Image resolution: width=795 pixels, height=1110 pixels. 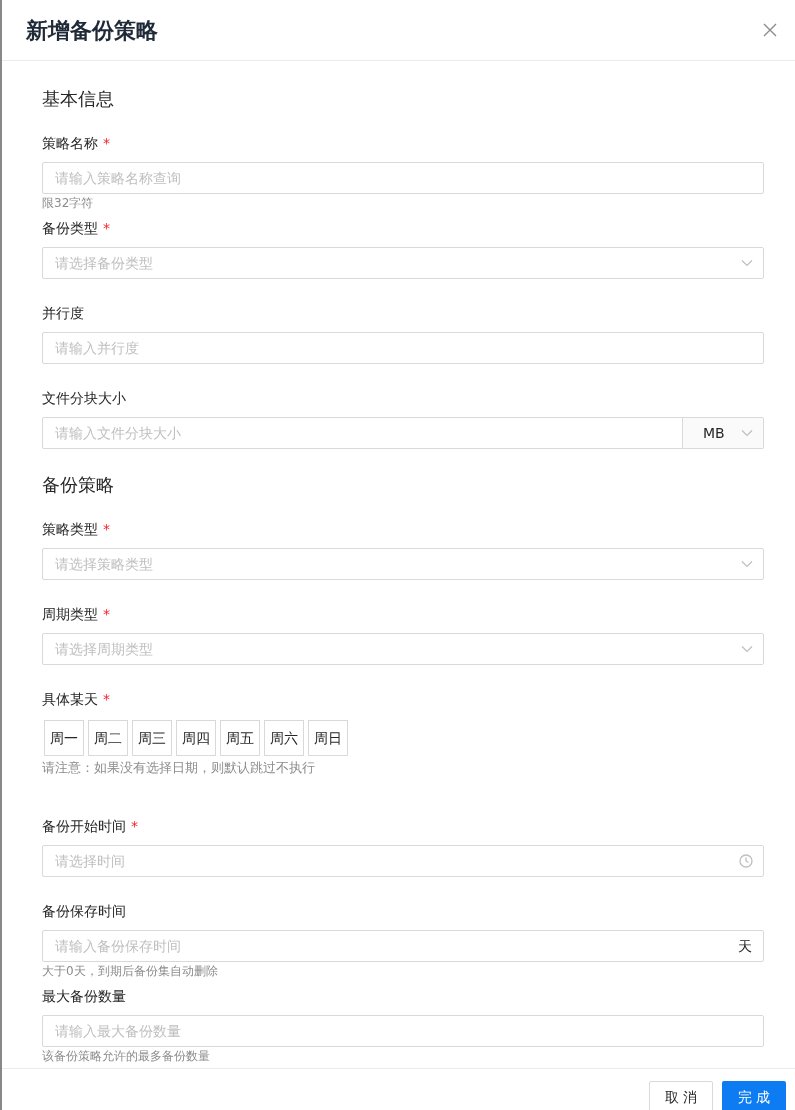 I want to click on field-label: 具体某天, so click(x=70, y=699).